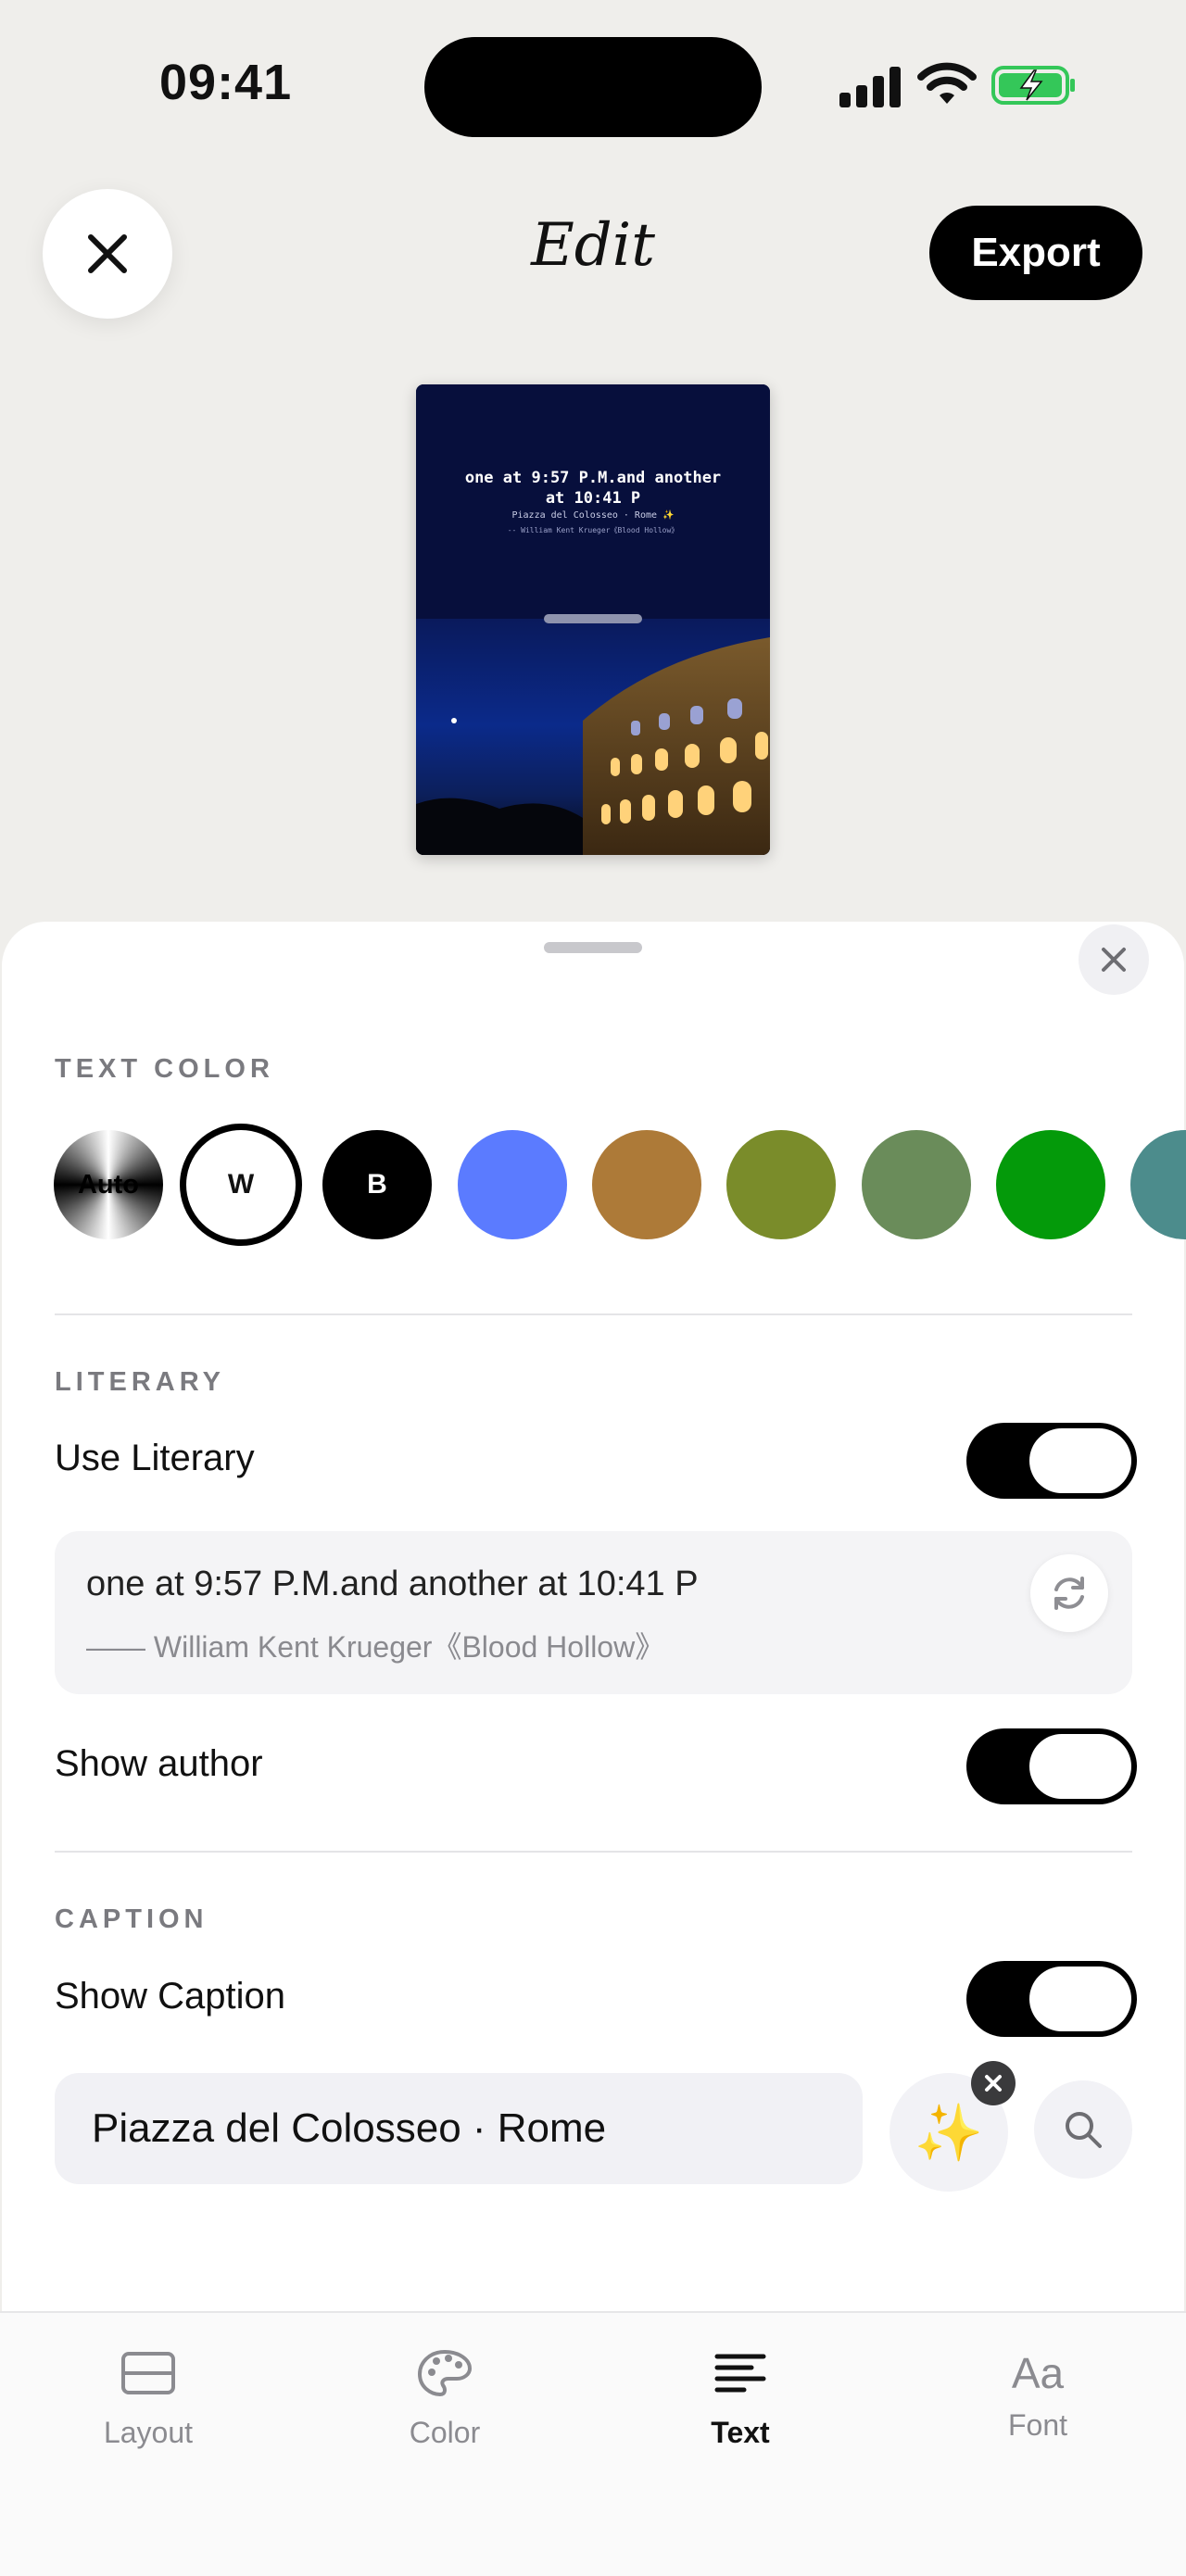 The image size is (1186, 2576). I want to click on preview-caption: Piazza del Colosseo · Rome ✨, so click(593, 515).